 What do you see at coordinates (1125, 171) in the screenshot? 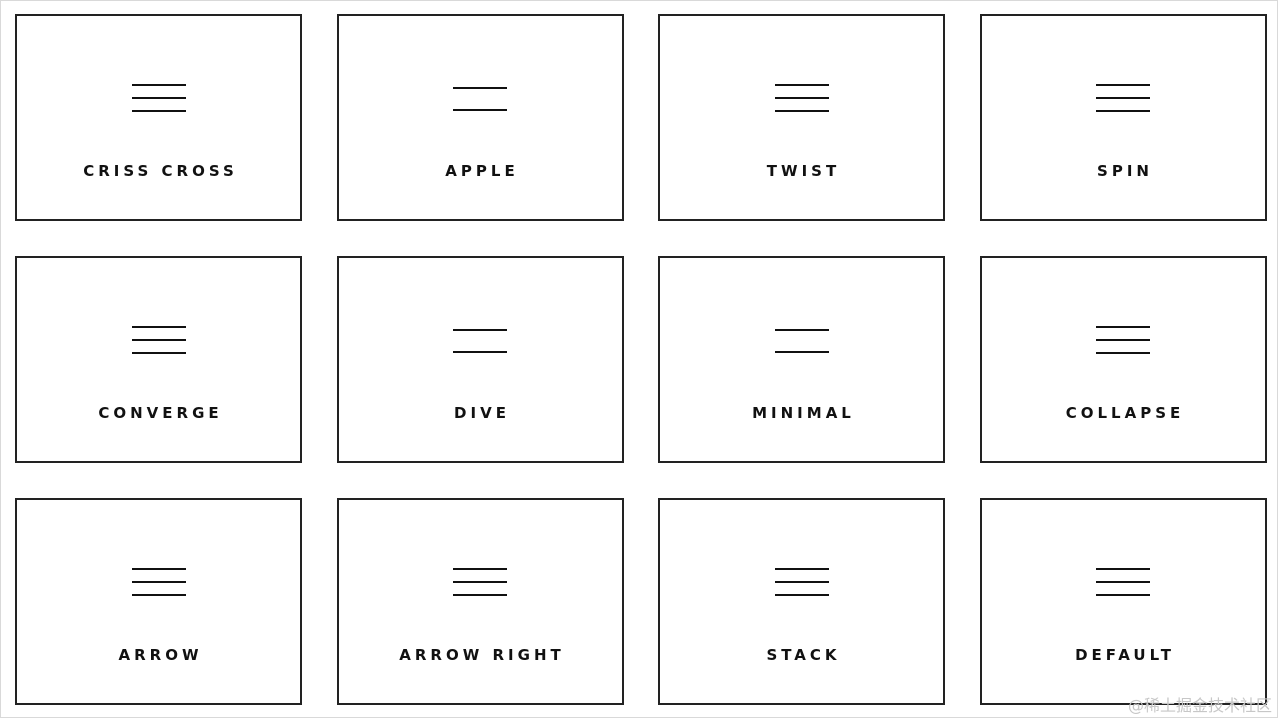
I see `card-label: SPIN` at bounding box center [1125, 171].